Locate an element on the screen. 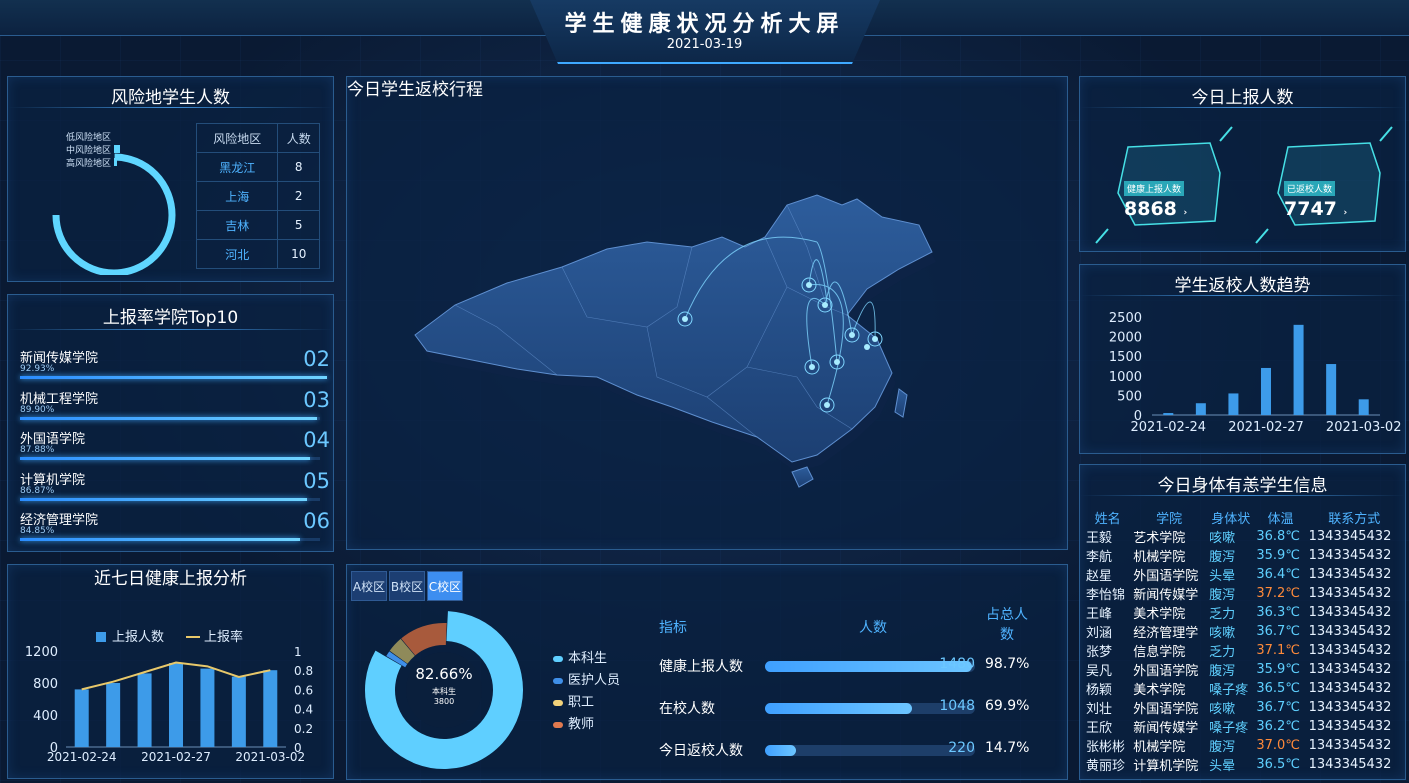  col-phone: 联系方式 is located at coordinates (1354, 519).